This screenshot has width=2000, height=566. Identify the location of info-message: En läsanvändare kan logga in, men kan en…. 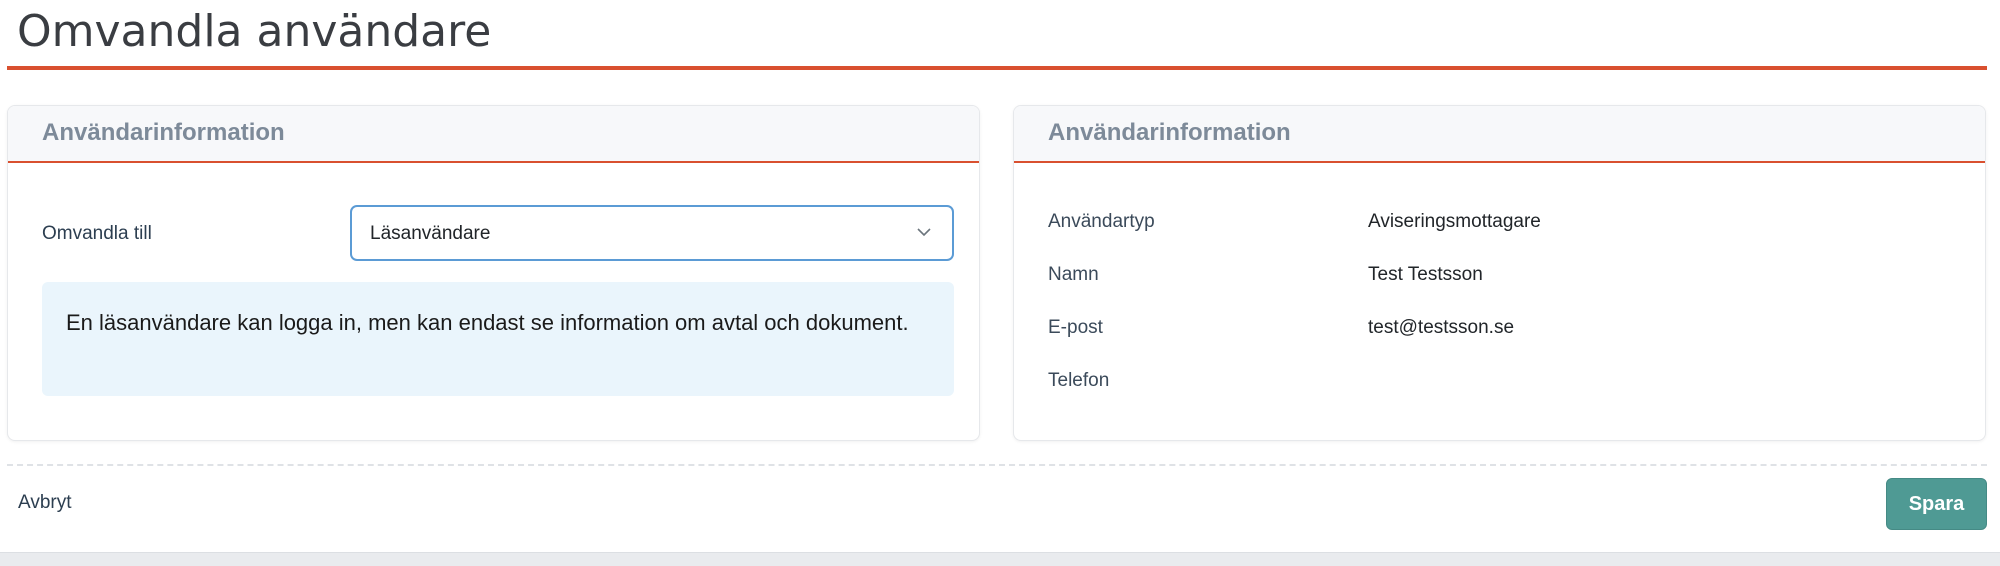
(498, 339).